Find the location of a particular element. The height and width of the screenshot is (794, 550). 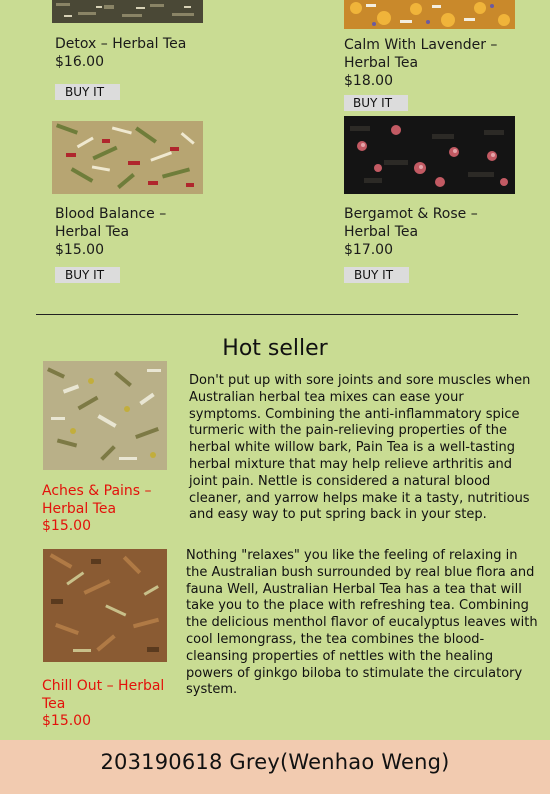

hot-seller-title: Hot seller is located at coordinates (275, 348).